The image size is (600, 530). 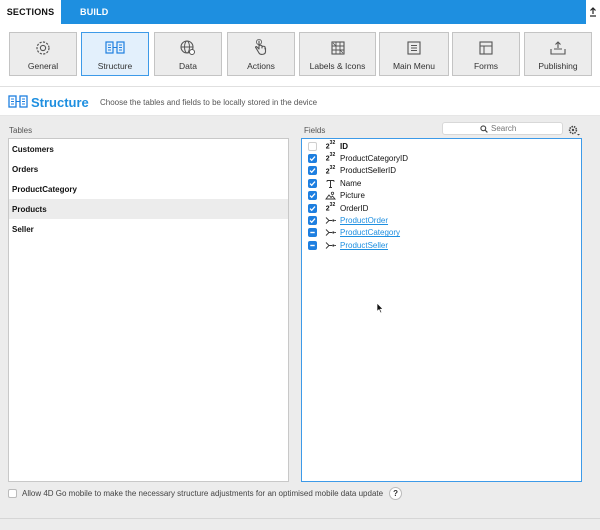 I want to click on section-forms-button: Forms, so click(x=486, y=54).